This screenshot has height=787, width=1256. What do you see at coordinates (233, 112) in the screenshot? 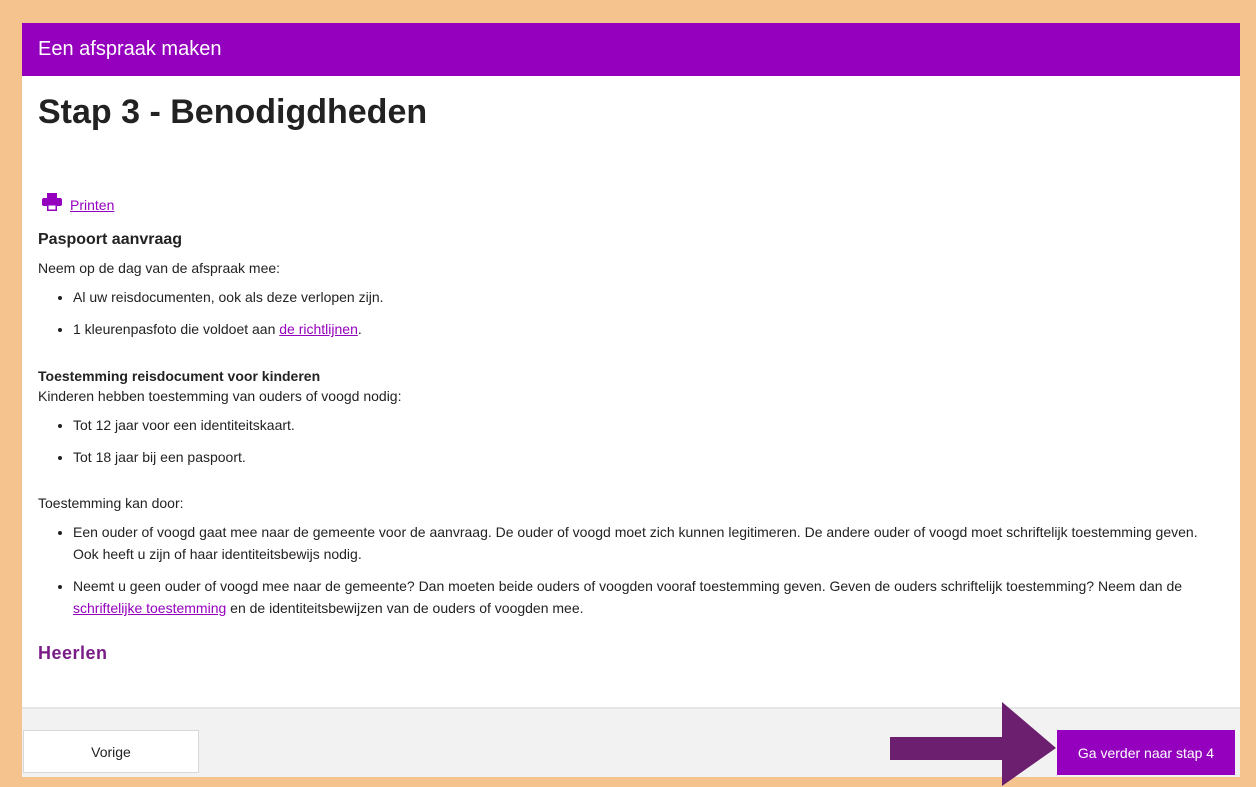
I see `page-title: Stap 3 - Benodigdheden` at bounding box center [233, 112].